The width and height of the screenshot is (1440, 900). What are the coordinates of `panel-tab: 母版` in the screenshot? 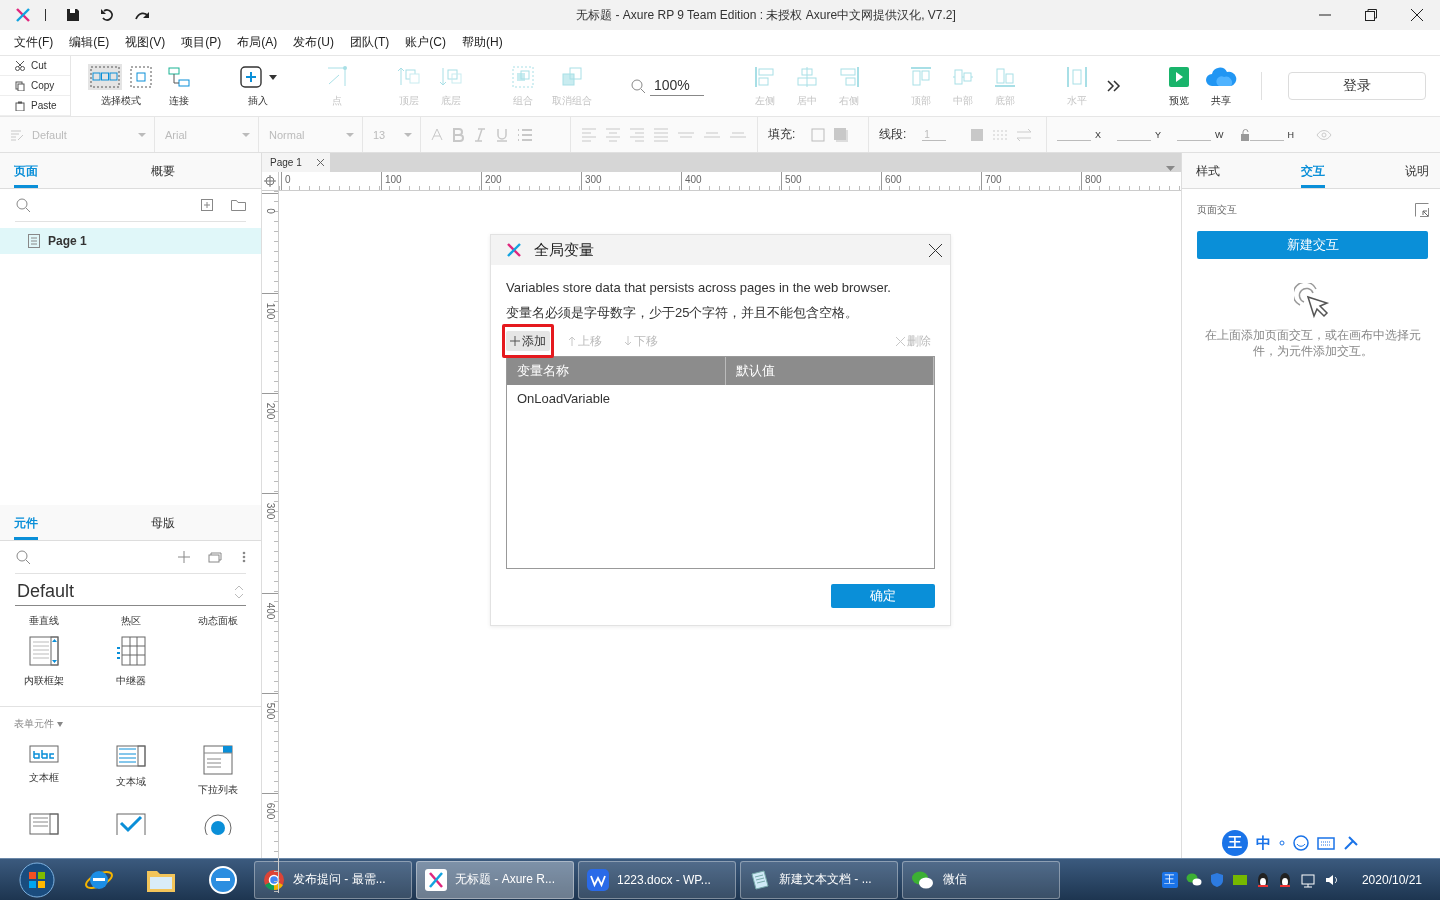 It's located at (163, 527).